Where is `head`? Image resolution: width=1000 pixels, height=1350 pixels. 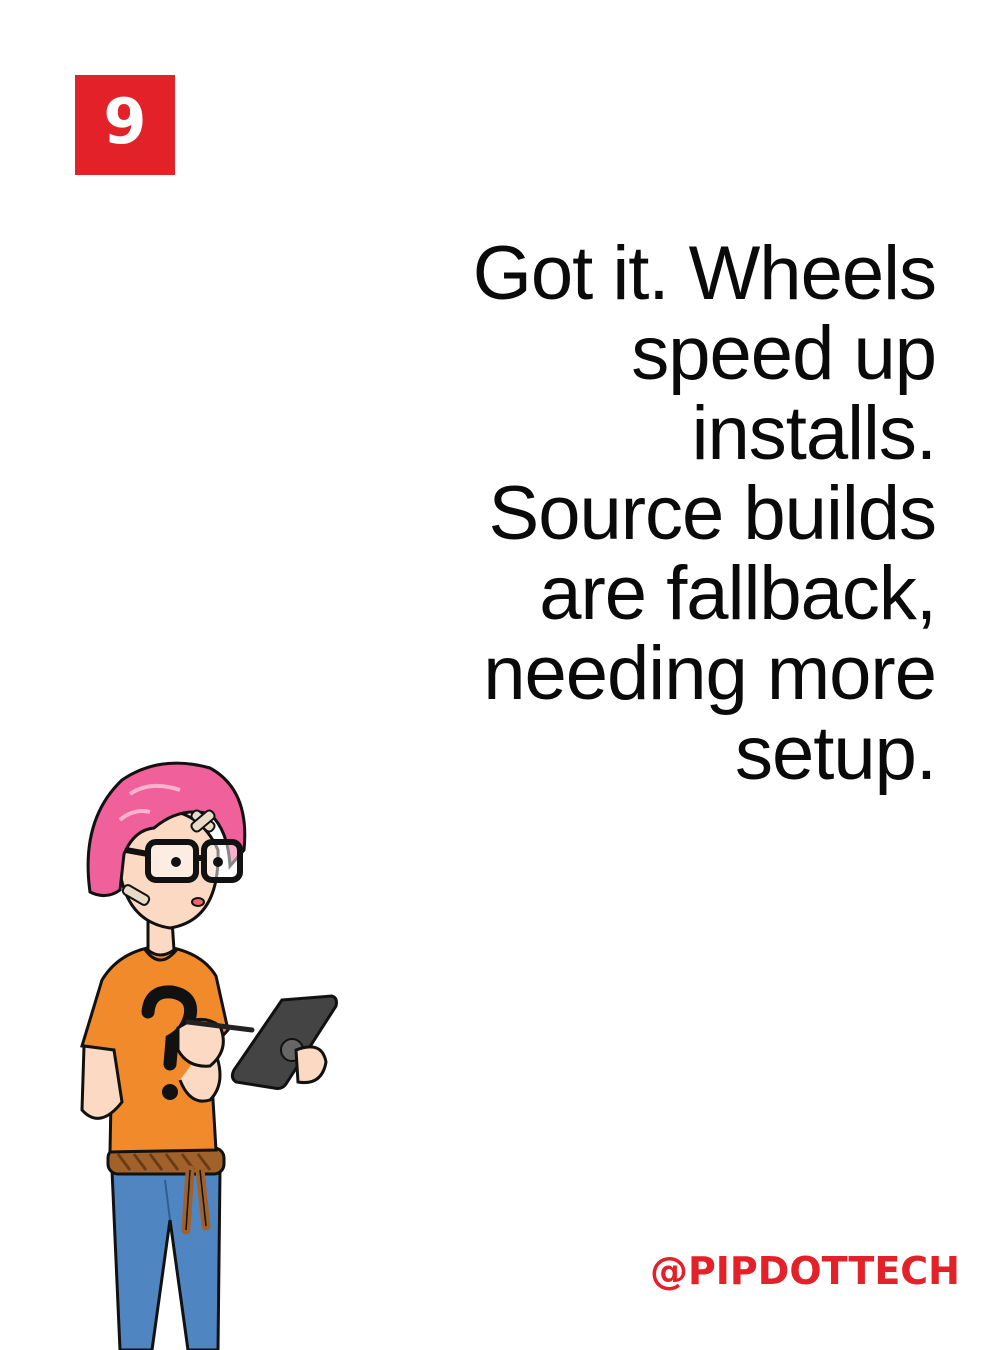 head is located at coordinates (166, 845).